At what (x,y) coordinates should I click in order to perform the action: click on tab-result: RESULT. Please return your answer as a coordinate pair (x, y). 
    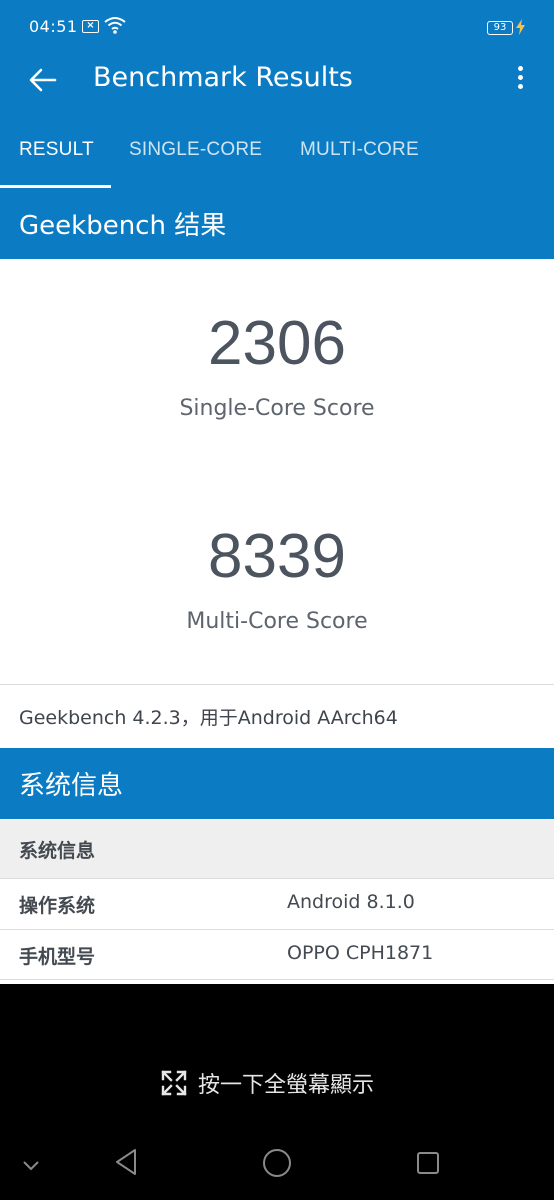
    Looking at the image, I should click on (56, 150).